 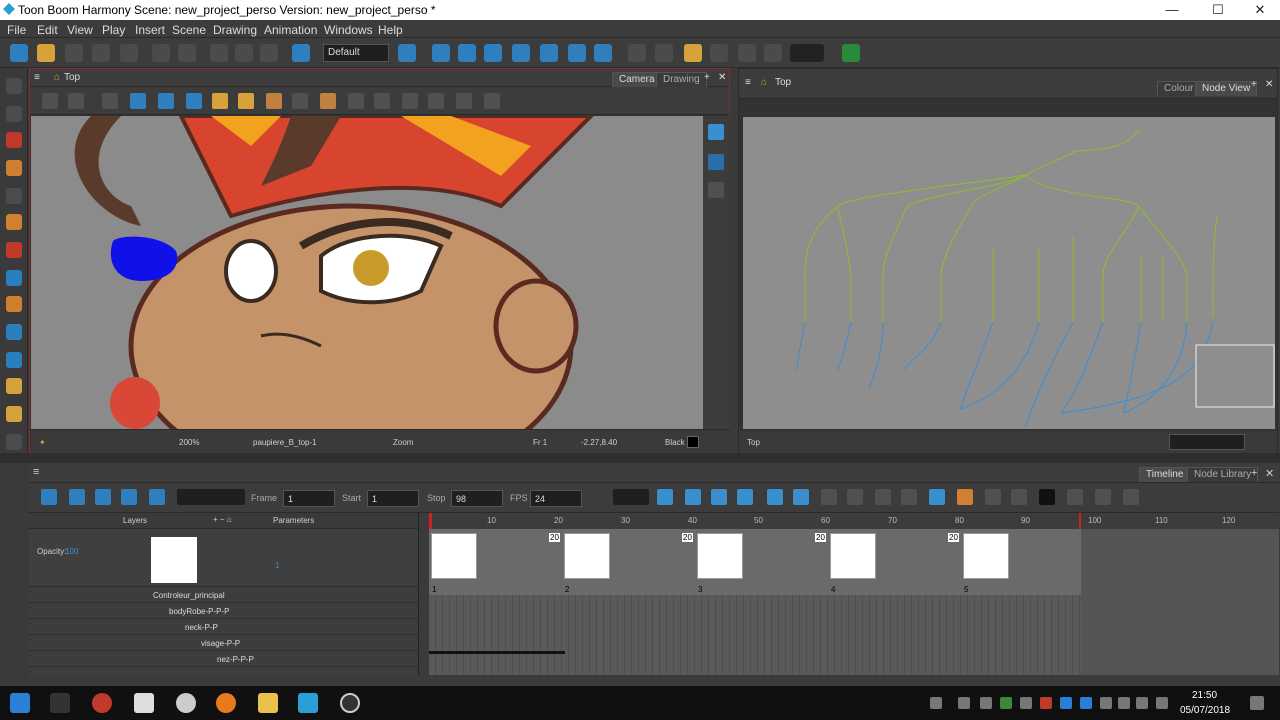 What do you see at coordinates (1172, 10) in the screenshot?
I see `minimize-button: —` at bounding box center [1172, 10].